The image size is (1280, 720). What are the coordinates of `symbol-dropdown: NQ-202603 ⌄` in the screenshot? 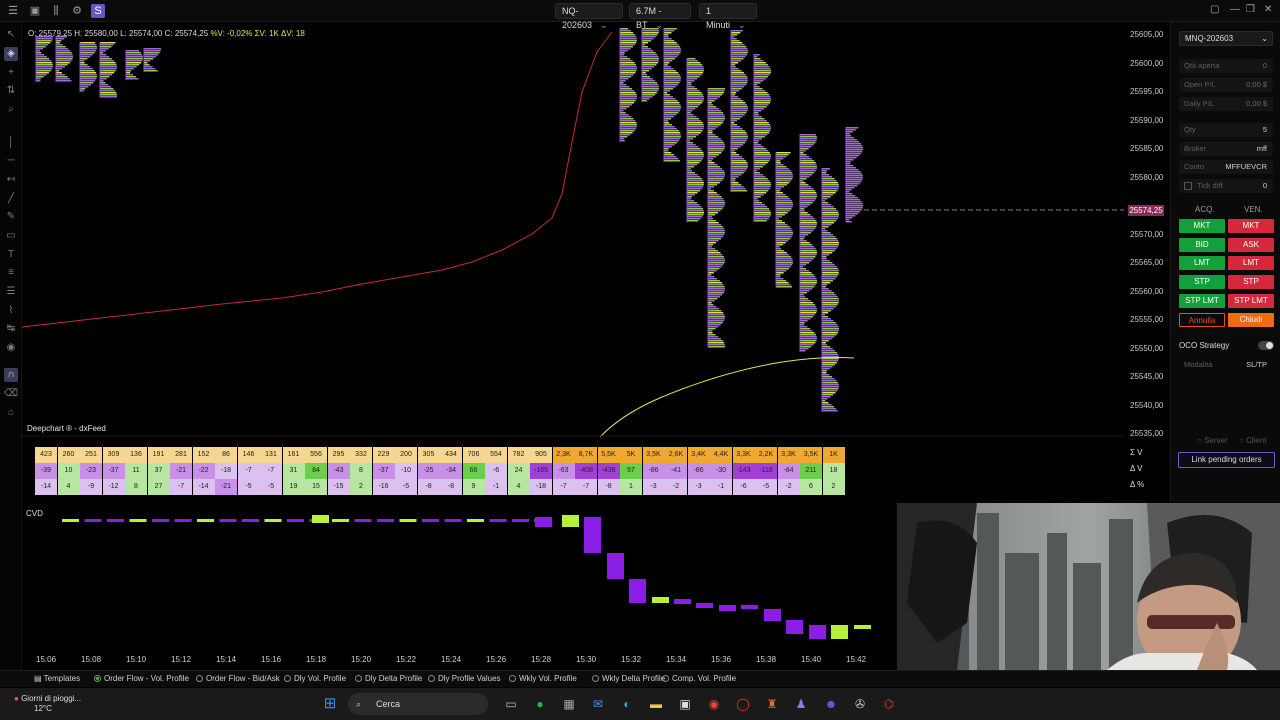 It's located at (589, 16).